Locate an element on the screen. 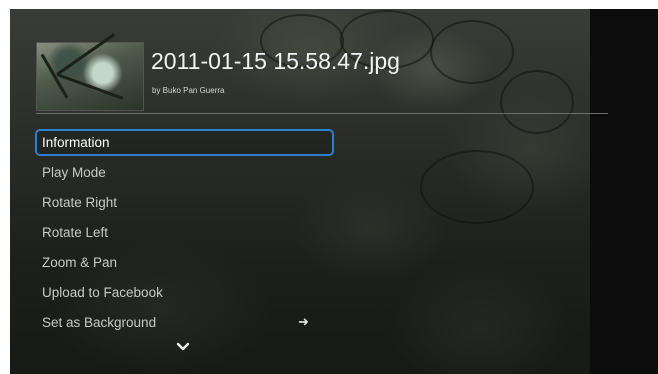 This screenshot has height=374, width=658. background-side-panel is located at coordinates (624, 191).